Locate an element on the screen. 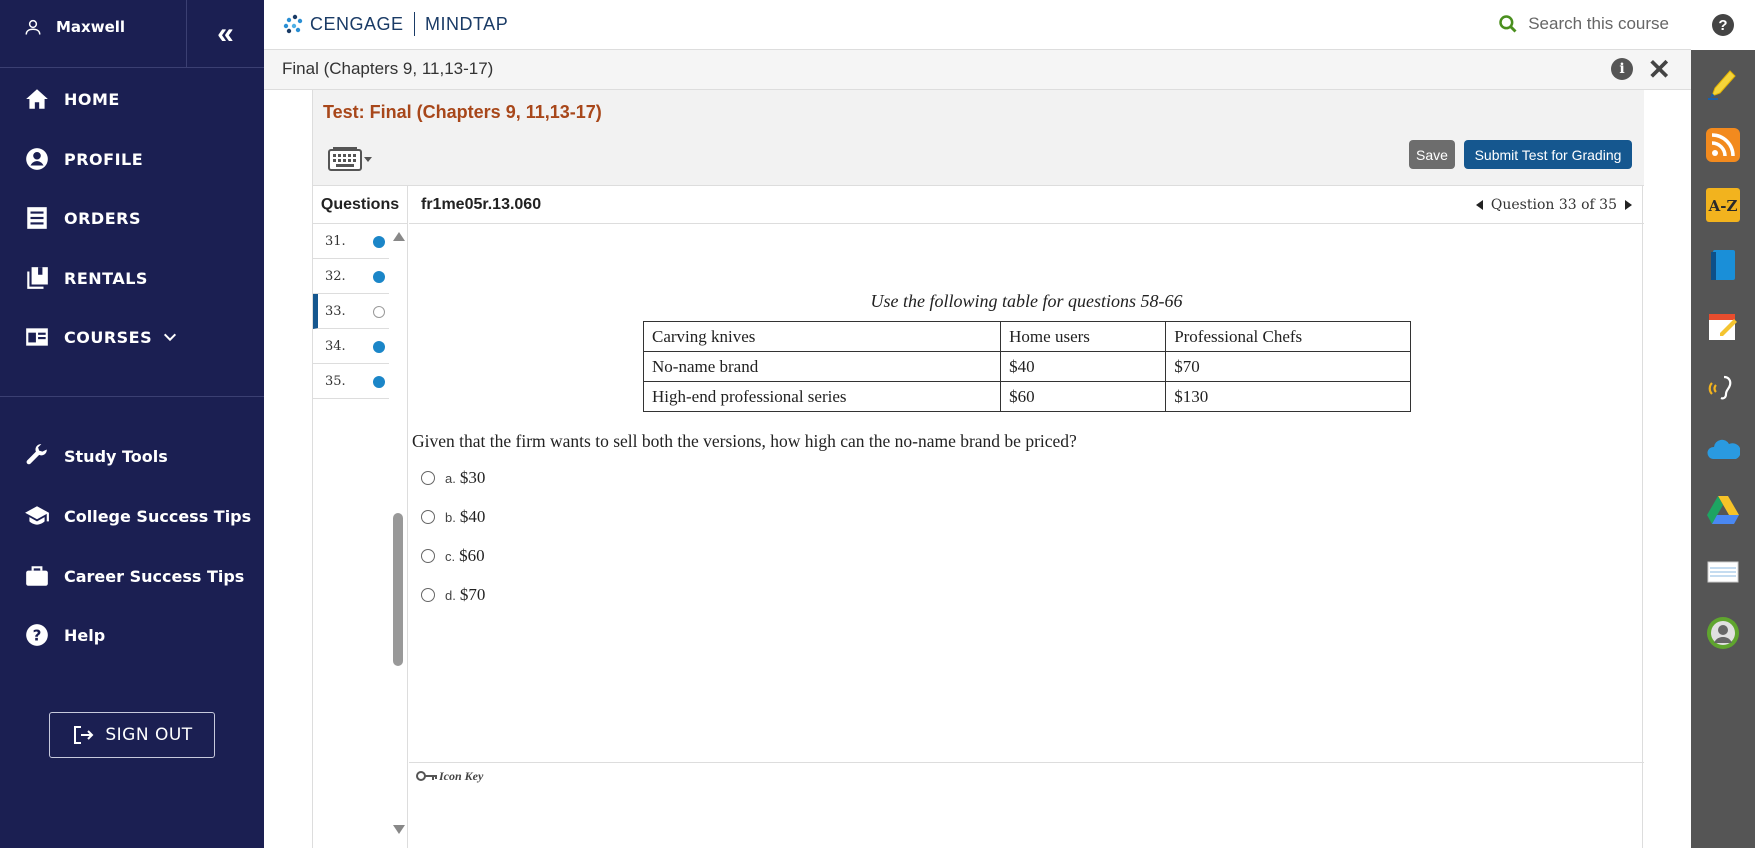 The width and height of the screenshot is (1755, 848). nav-item-profile: PROFILE is located at coordinates (83, 159).